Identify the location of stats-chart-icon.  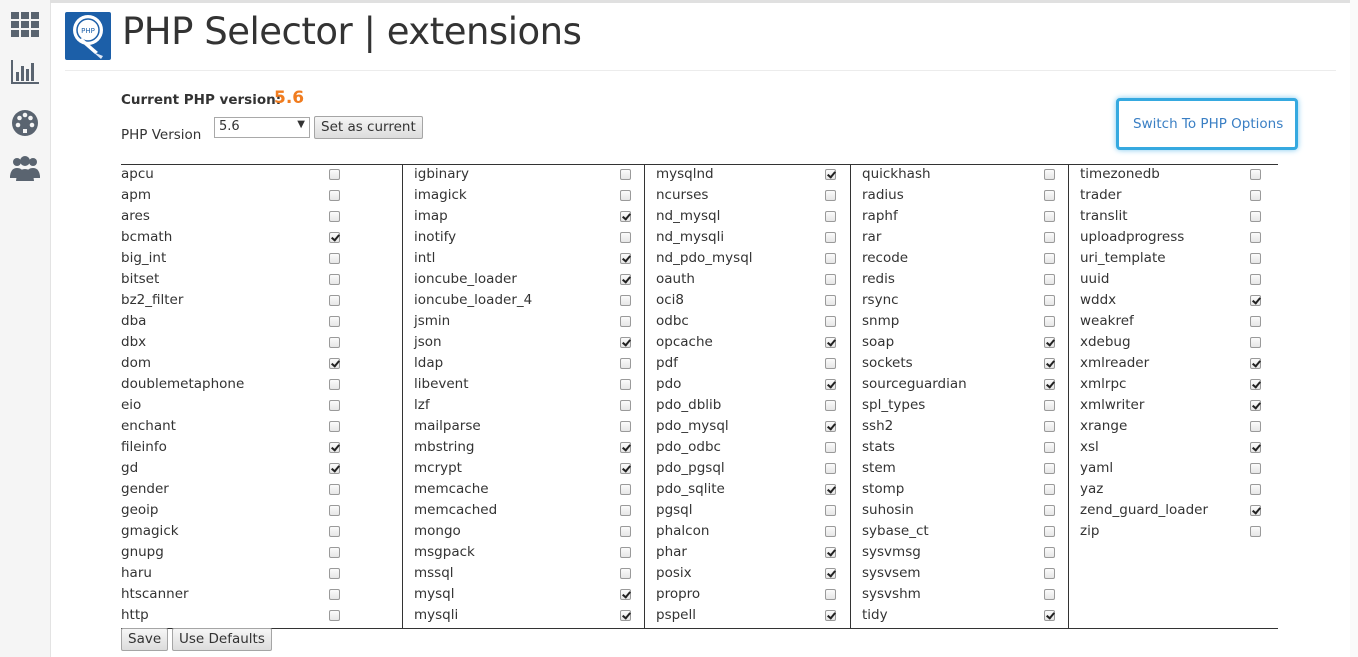
(25, 72).